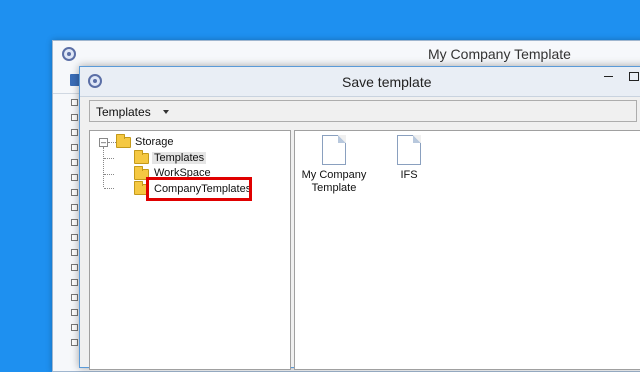 The height and width of the screenshot is (372, 640). Describe the element at coordinates (499, 54) in the screenshot. I see `background-window-title: My Company Template` at that location.